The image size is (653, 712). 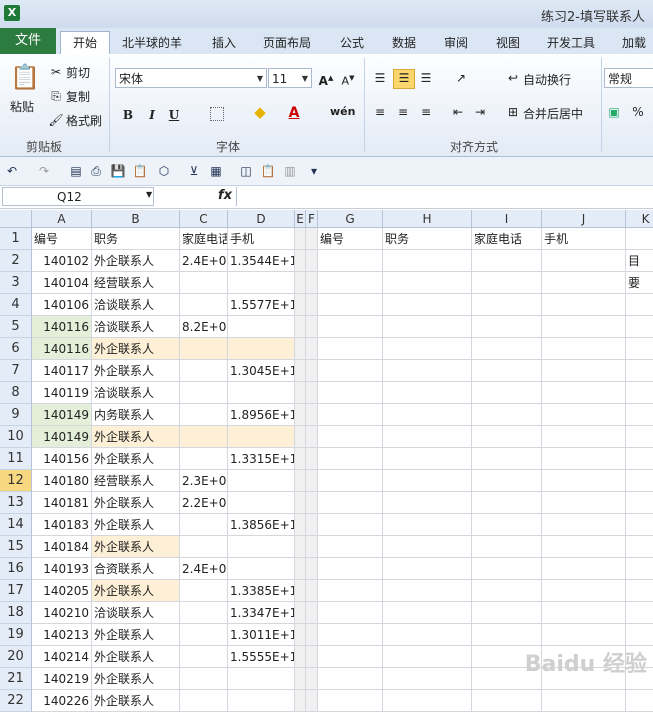 What do you see at coordinates (404, 43) in the screenshot?
I see `tab-data: 数据` at bounding box center [404, 43].